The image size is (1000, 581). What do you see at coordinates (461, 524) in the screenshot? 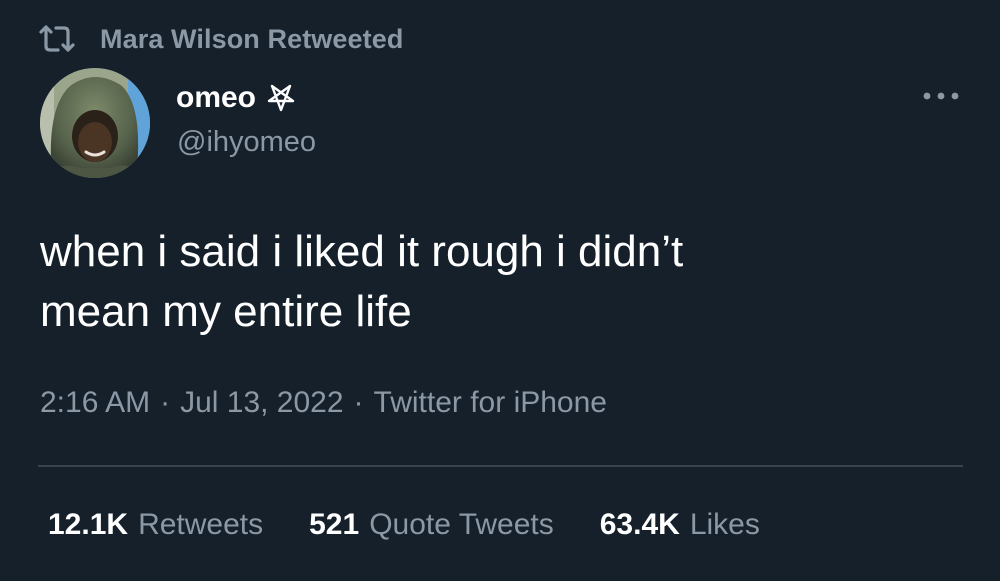
I see `quote-tweets-label: Quote Tweets` at bounding box center [461, 524].